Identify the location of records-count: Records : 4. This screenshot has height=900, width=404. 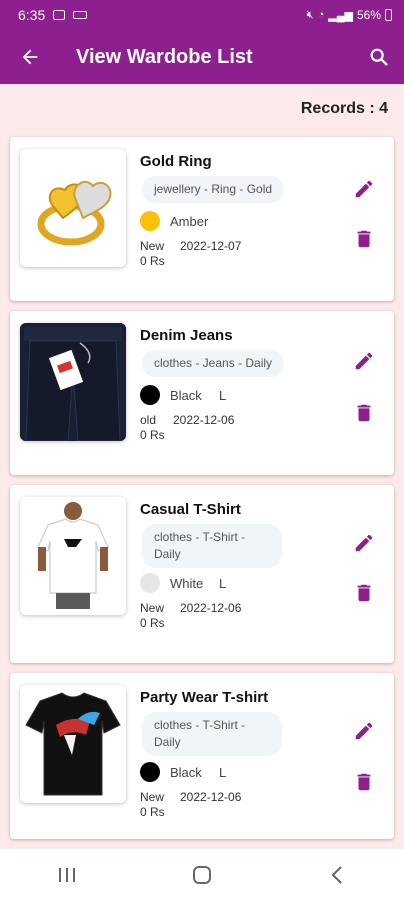
(344, 108).